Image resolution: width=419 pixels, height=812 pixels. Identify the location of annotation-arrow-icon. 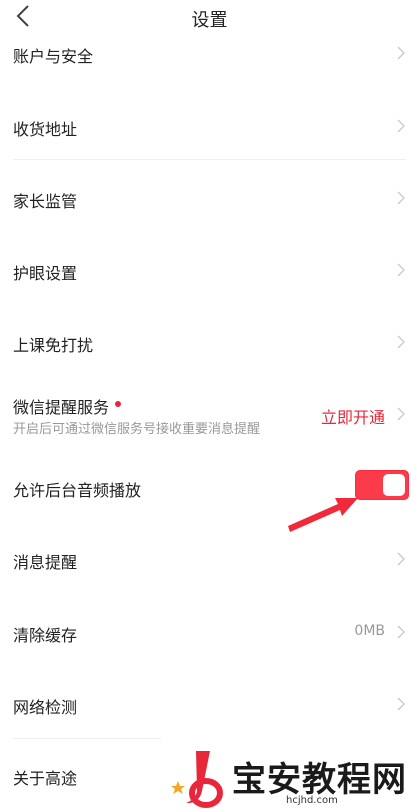
(323, 515).